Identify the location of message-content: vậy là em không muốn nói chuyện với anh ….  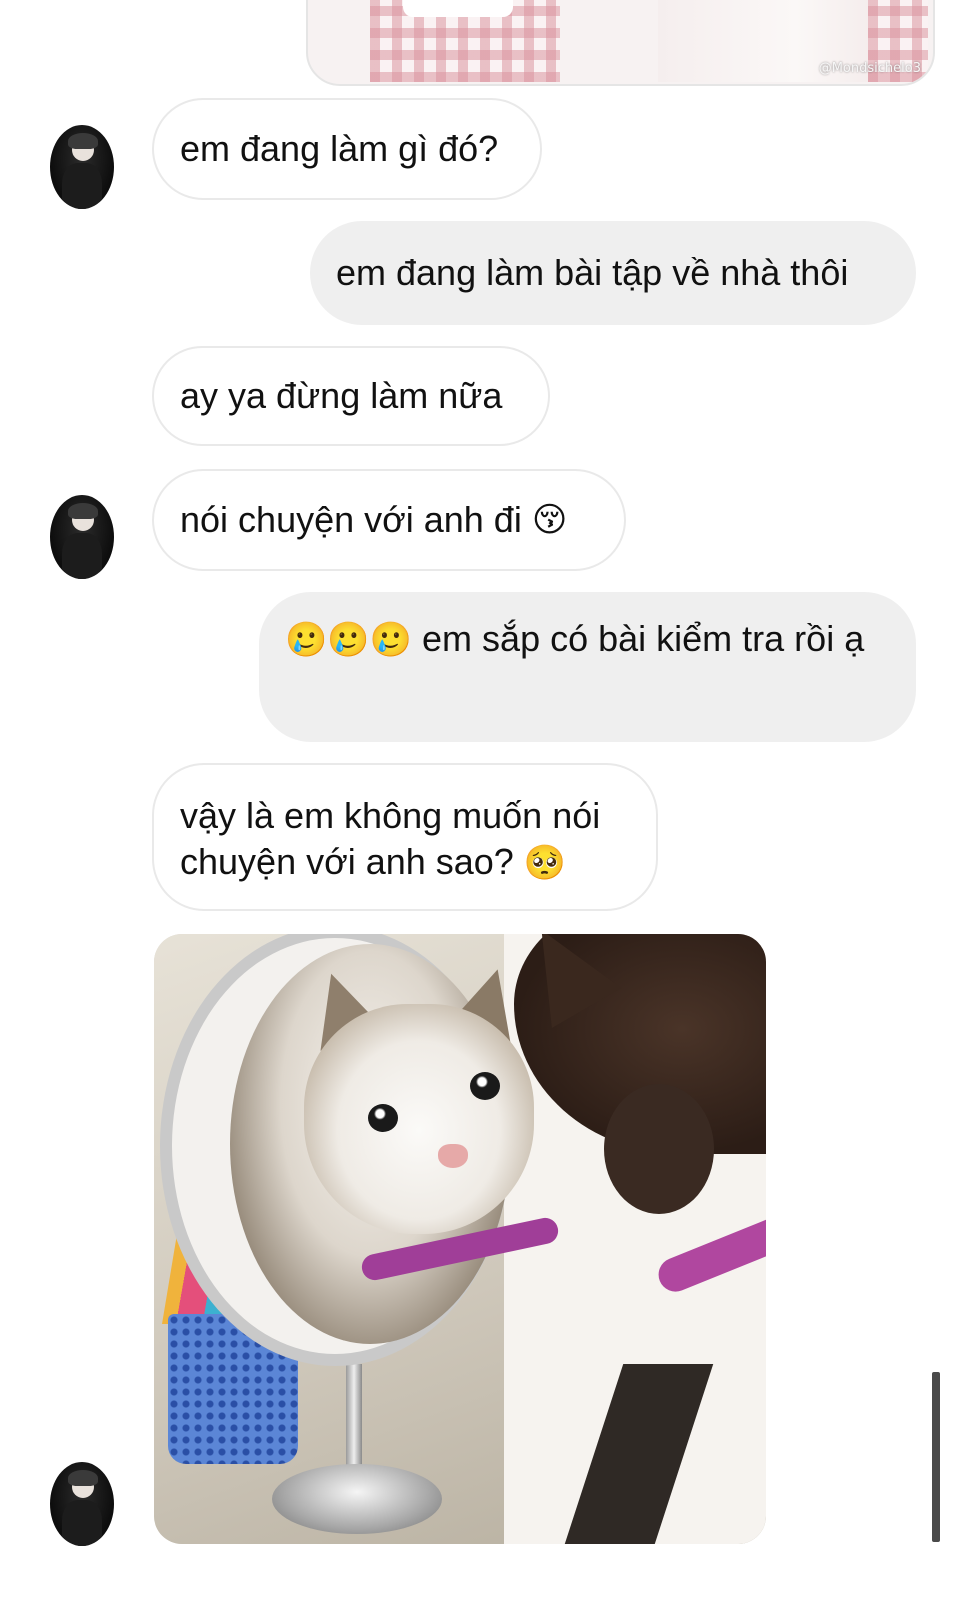
(405, 839).